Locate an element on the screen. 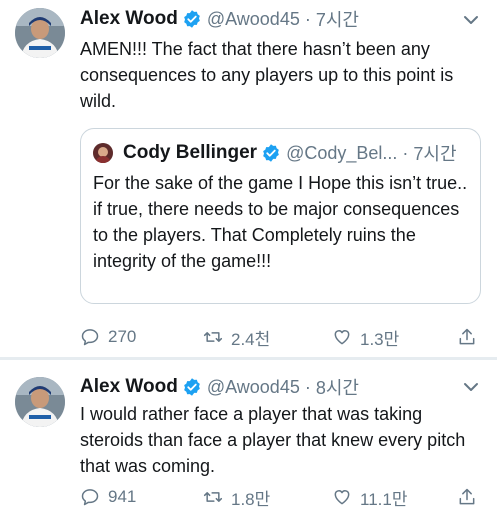 The image size is (497, 520). quoted-avatar-image is located at coordinates (103, 153).